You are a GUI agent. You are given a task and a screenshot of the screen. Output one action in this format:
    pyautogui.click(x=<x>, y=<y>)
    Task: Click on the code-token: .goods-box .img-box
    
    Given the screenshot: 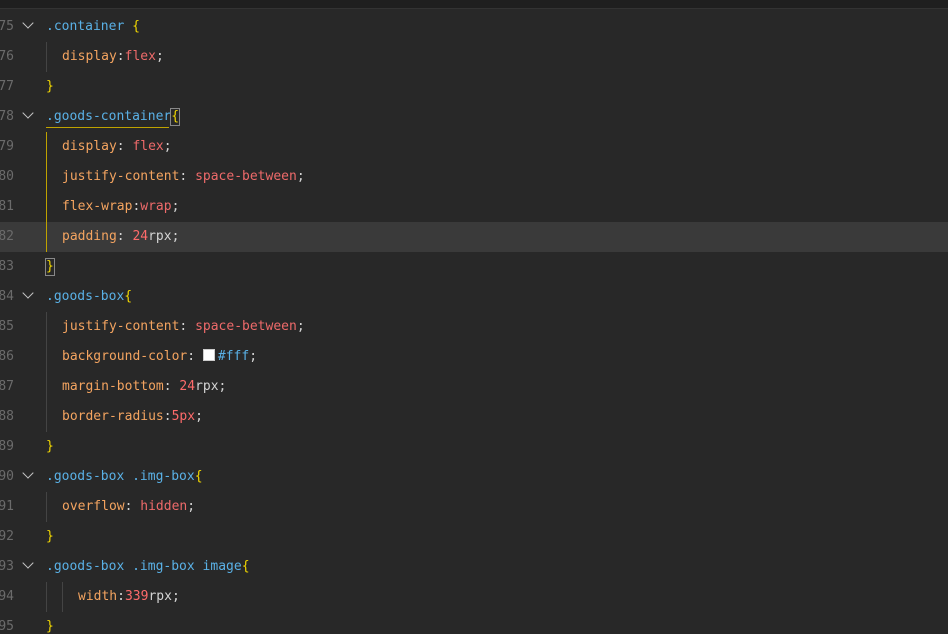 What is the action you would take?
    pyautogui.click(x=120, y=476)
    